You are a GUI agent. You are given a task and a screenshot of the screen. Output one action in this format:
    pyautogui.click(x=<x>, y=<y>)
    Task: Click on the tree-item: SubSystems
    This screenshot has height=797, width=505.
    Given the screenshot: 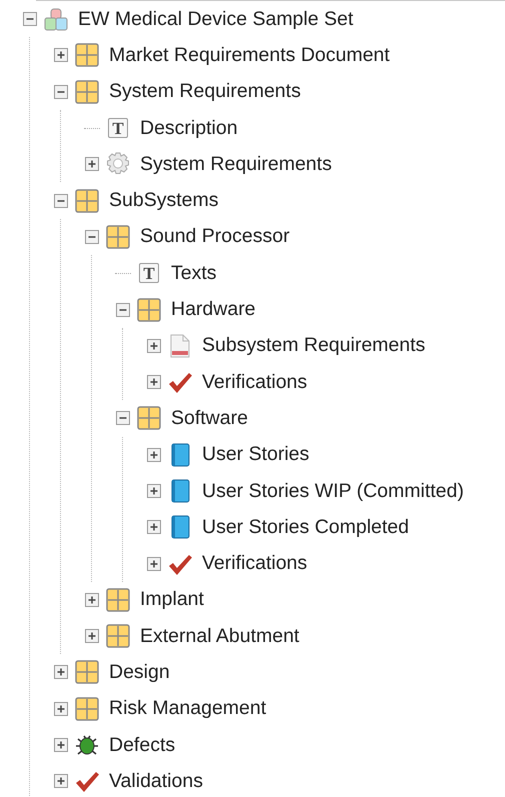 What is the action you would take?
    pyautogui.click(x=163, y=200)
    